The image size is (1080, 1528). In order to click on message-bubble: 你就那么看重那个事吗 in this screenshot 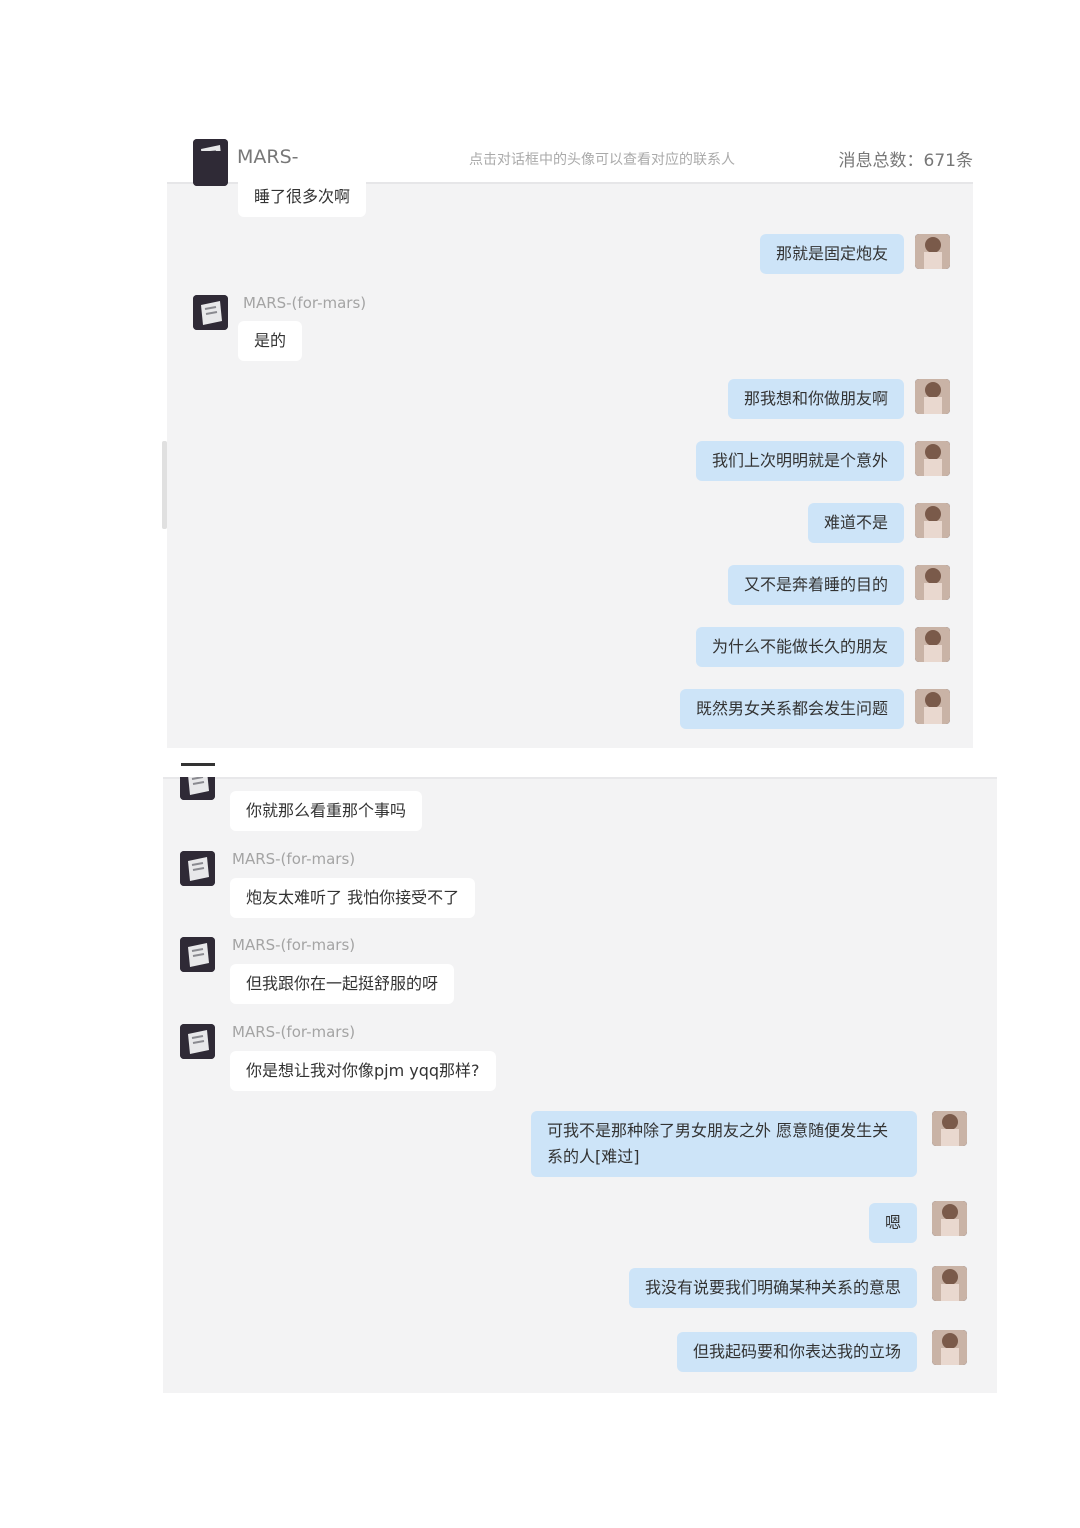, I will do `click(326, 811)`.